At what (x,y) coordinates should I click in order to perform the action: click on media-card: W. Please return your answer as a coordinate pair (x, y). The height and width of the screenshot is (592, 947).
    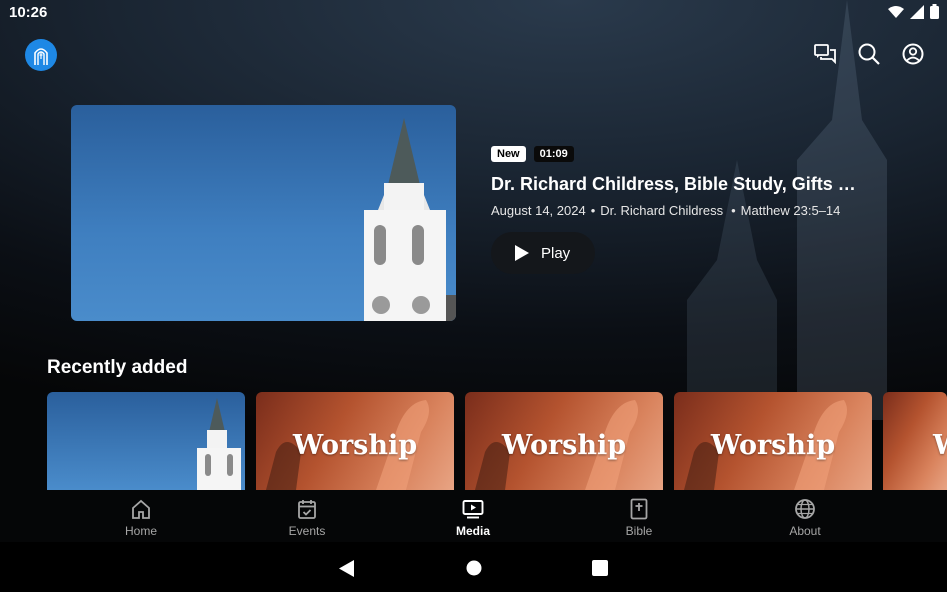
    Looking at the image, I should click on (915, 441).